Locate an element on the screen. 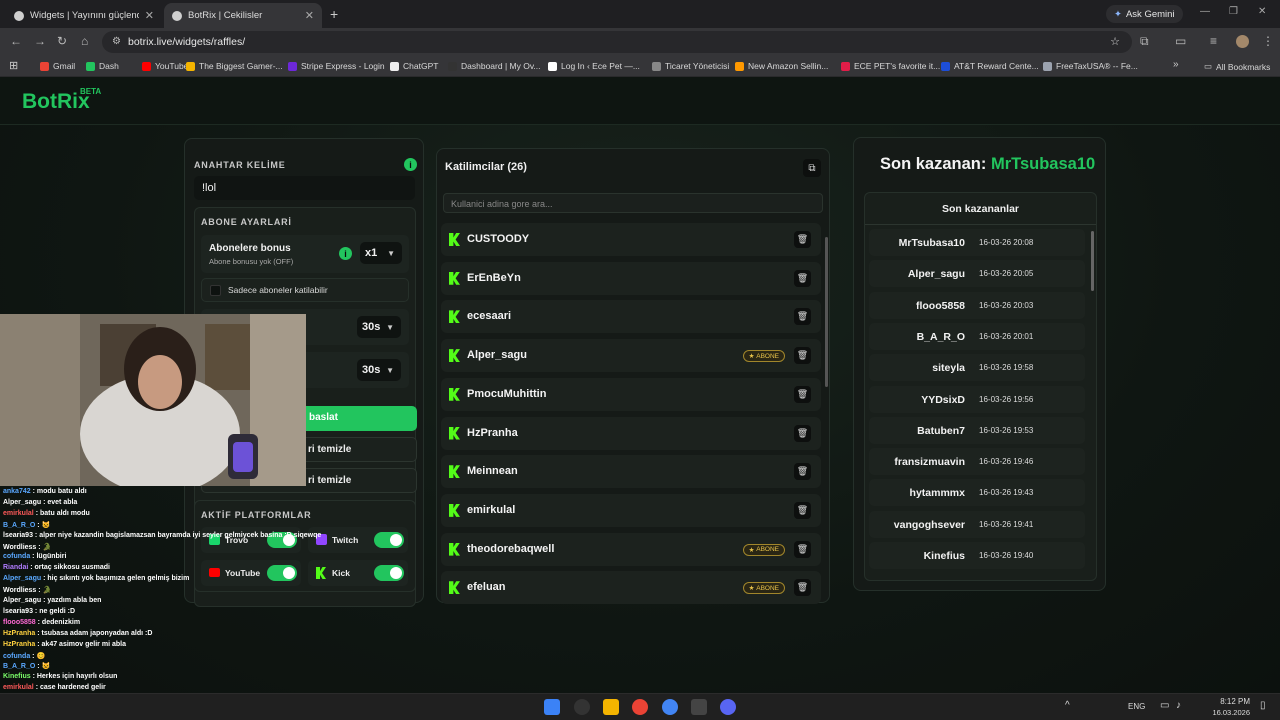 The width and height of the screenshot is (1280, 720). bookmark-star-icon: ☆ is located at coordinates (1115, 41).